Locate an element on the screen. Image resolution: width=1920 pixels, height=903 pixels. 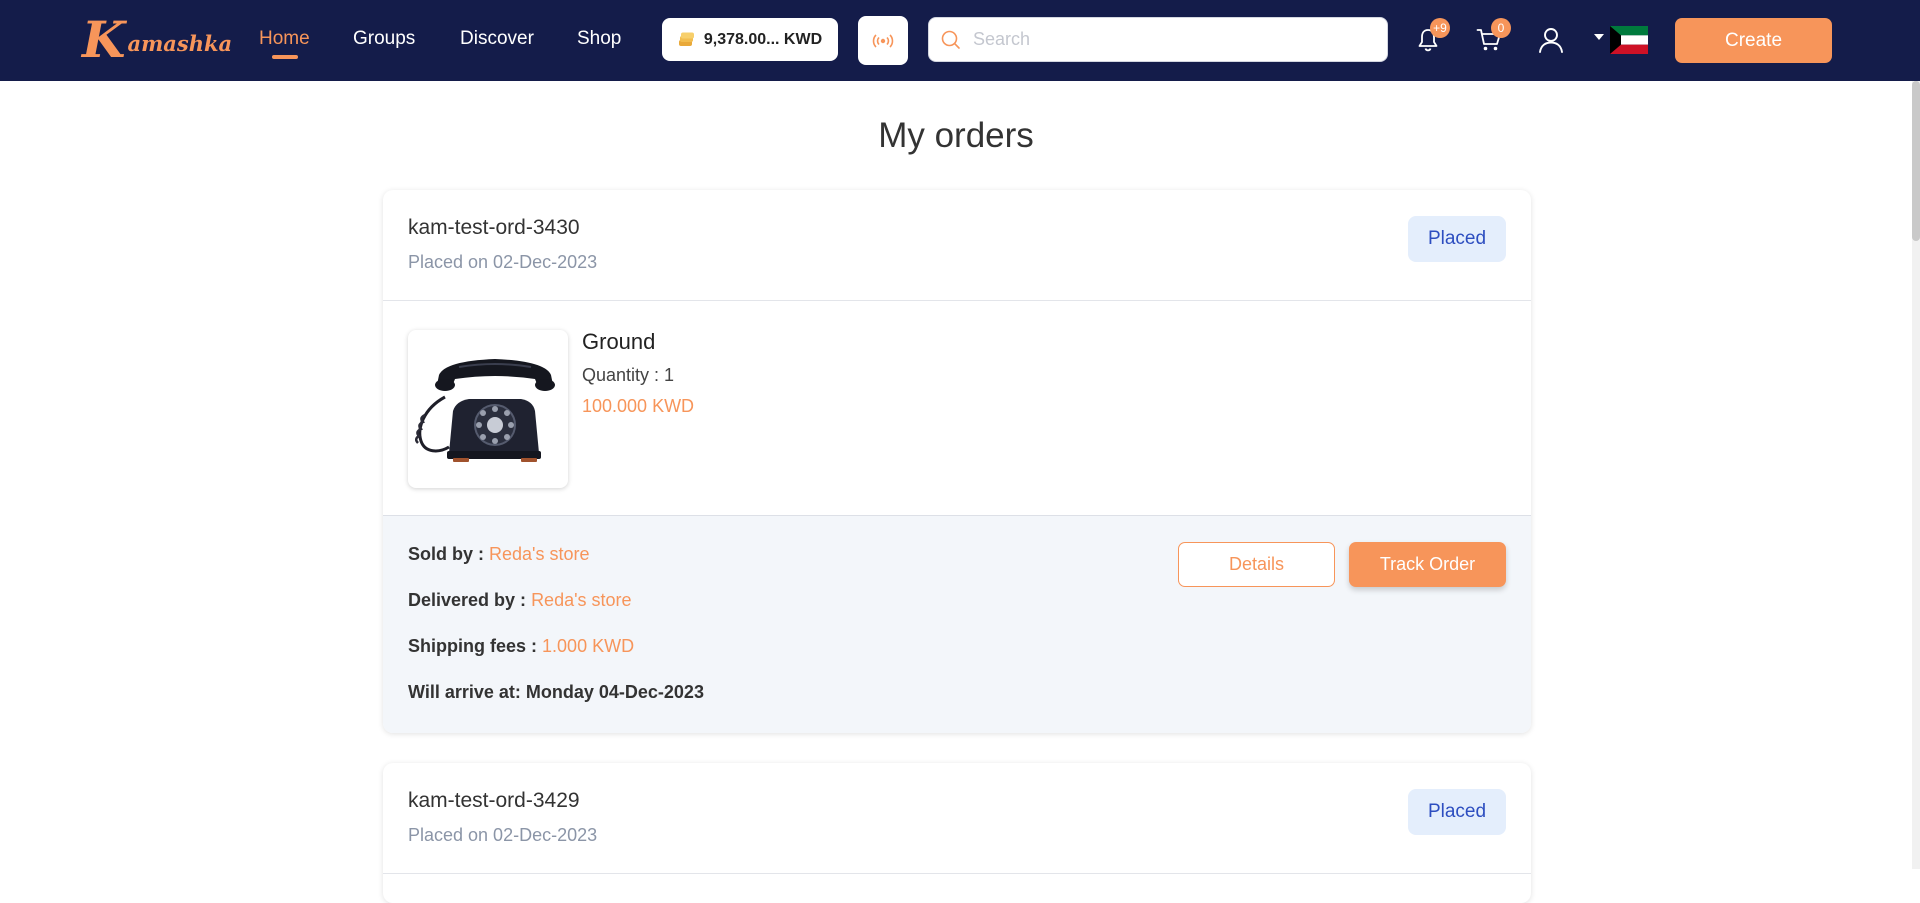
wallet-balance: 9,378.00... KWD is located at coordinates (763, 39).